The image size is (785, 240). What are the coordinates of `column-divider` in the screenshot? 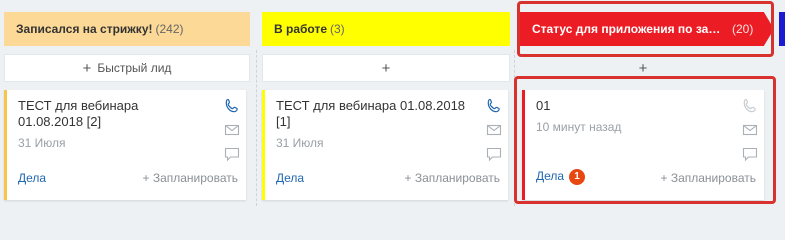 It's located at (256, 128).